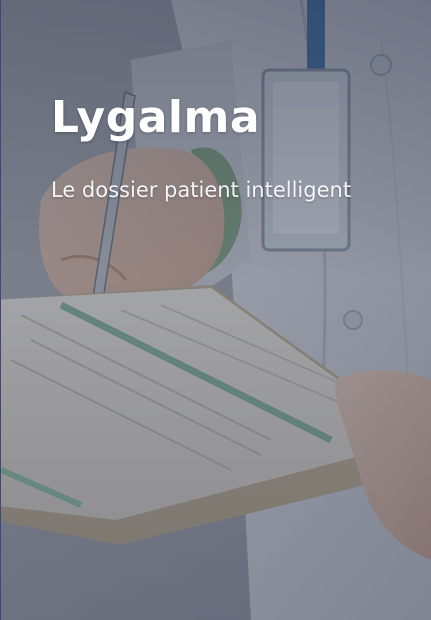 The image size is (431, 620). What do you see at coordinates (156, 117) in the screenshot?
I see `app-title: Lygalma` at bounding box center [156, 117].